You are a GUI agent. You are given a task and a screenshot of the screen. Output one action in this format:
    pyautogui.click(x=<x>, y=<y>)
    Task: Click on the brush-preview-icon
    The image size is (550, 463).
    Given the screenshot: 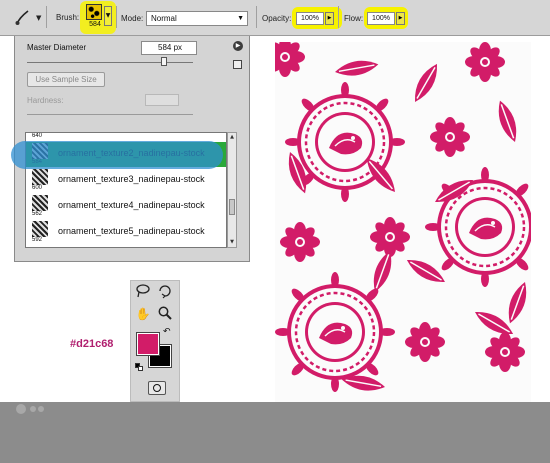 What is the action you would take?
    pyautogui.click(x=94, y=12)
    